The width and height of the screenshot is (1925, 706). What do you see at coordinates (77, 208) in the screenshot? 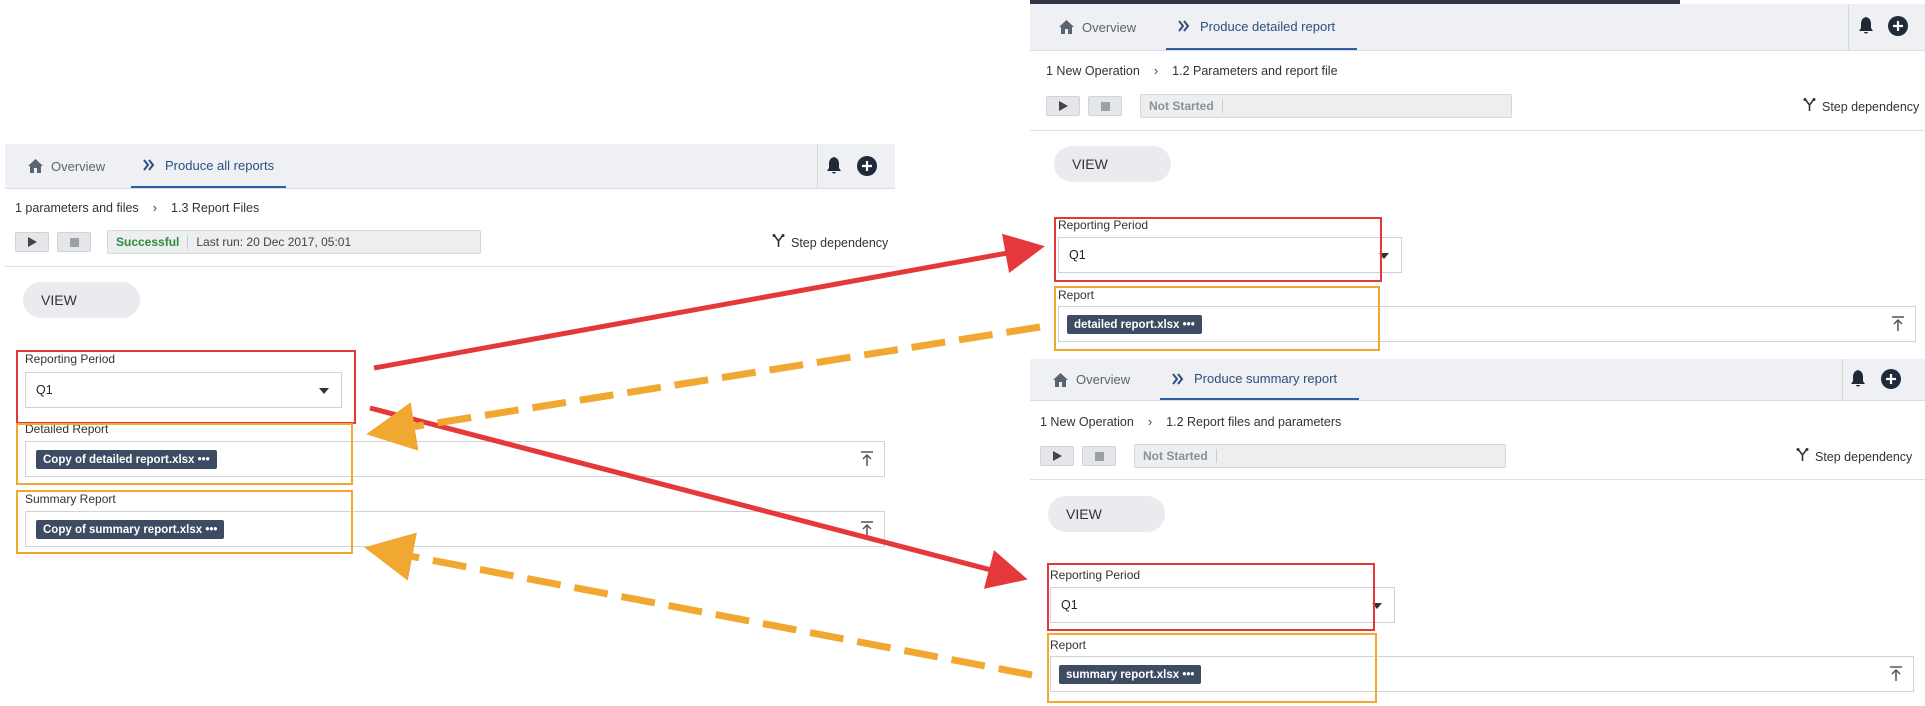
I see `breadcrumb-item: 1 parameters and files` at bounding box center [77, 208].